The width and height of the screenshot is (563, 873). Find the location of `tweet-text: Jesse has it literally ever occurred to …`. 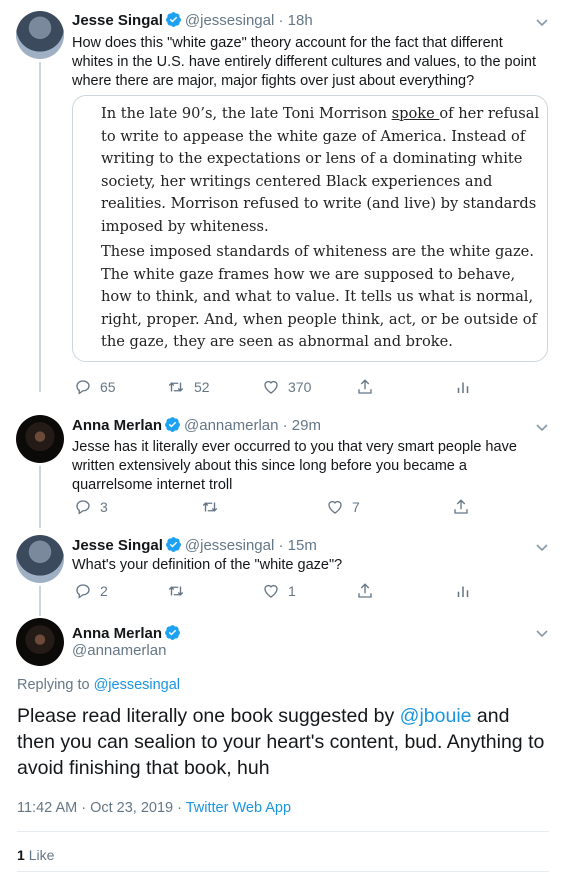

tweet-text: Jesse has it literally ever occurred to … is located at coordinates (294, 466).